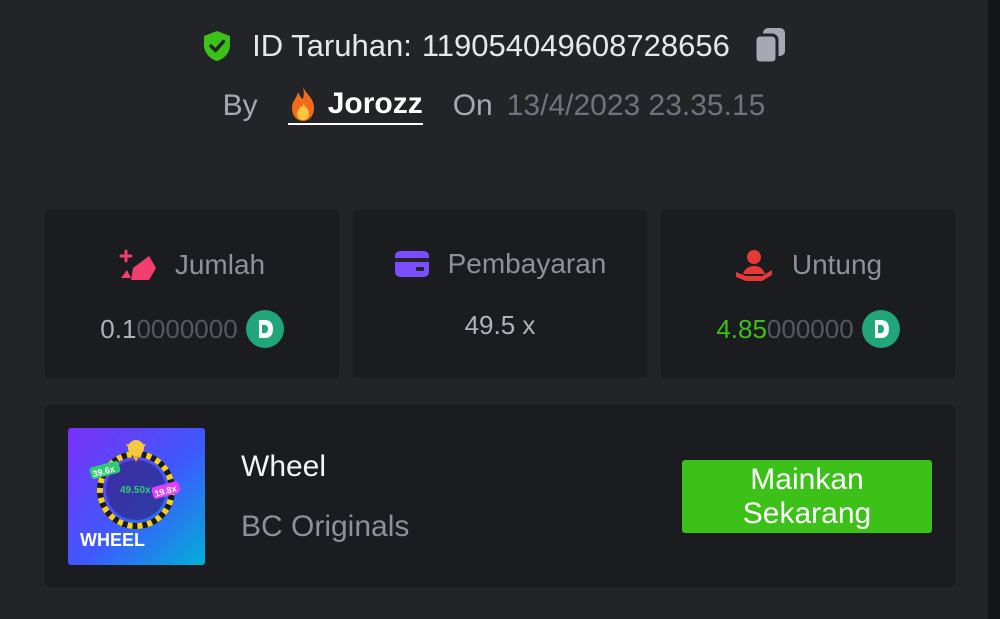 The image size is (1000, 619). I want to click on on-label: On, so click(472, 105).